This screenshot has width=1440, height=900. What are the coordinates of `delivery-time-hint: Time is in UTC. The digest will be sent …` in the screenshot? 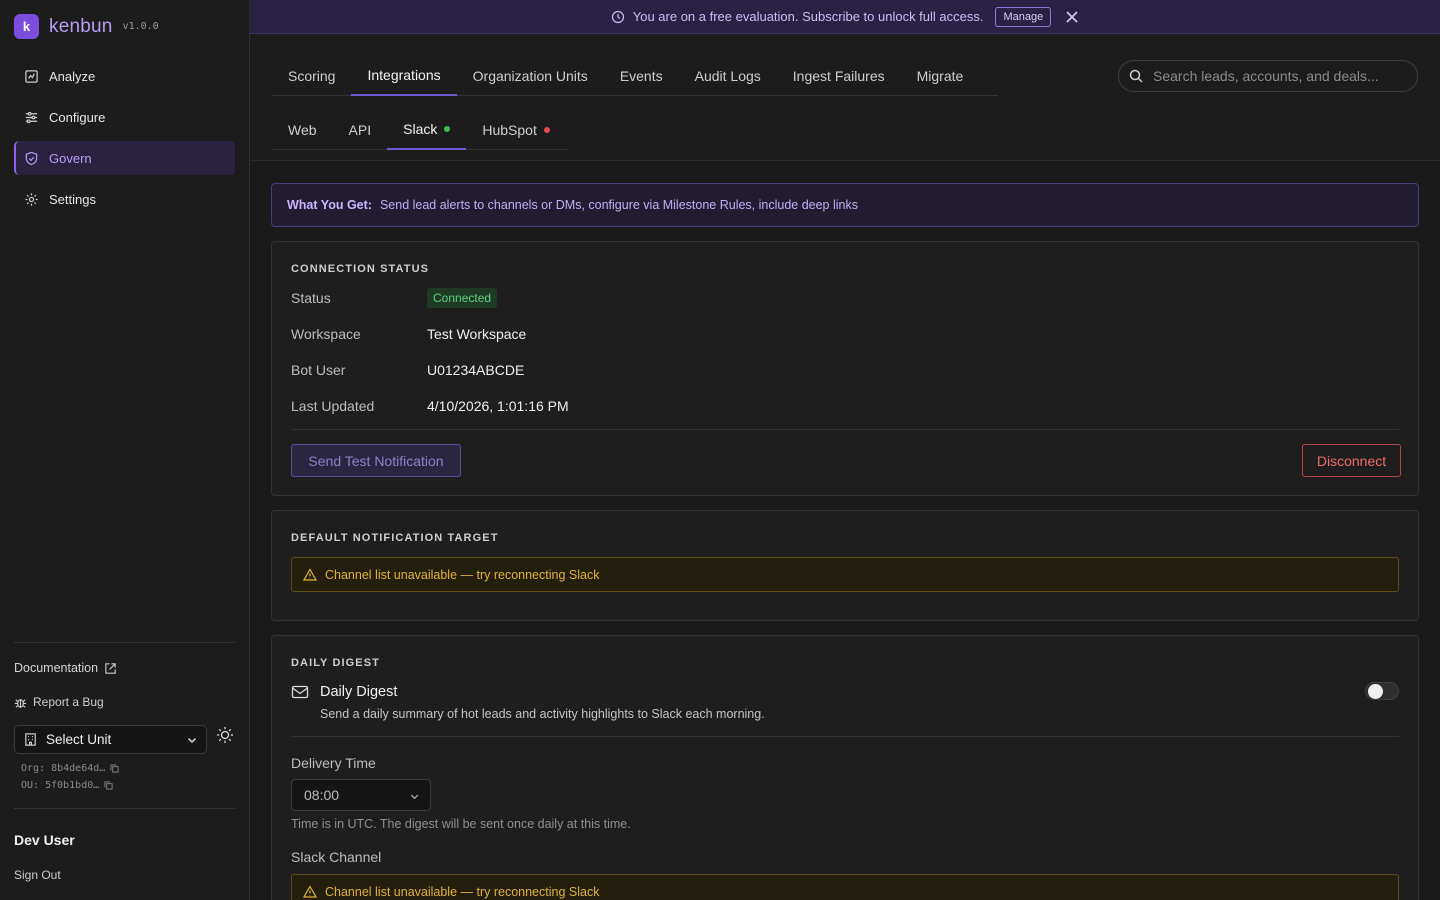 It's located at (461, 824).